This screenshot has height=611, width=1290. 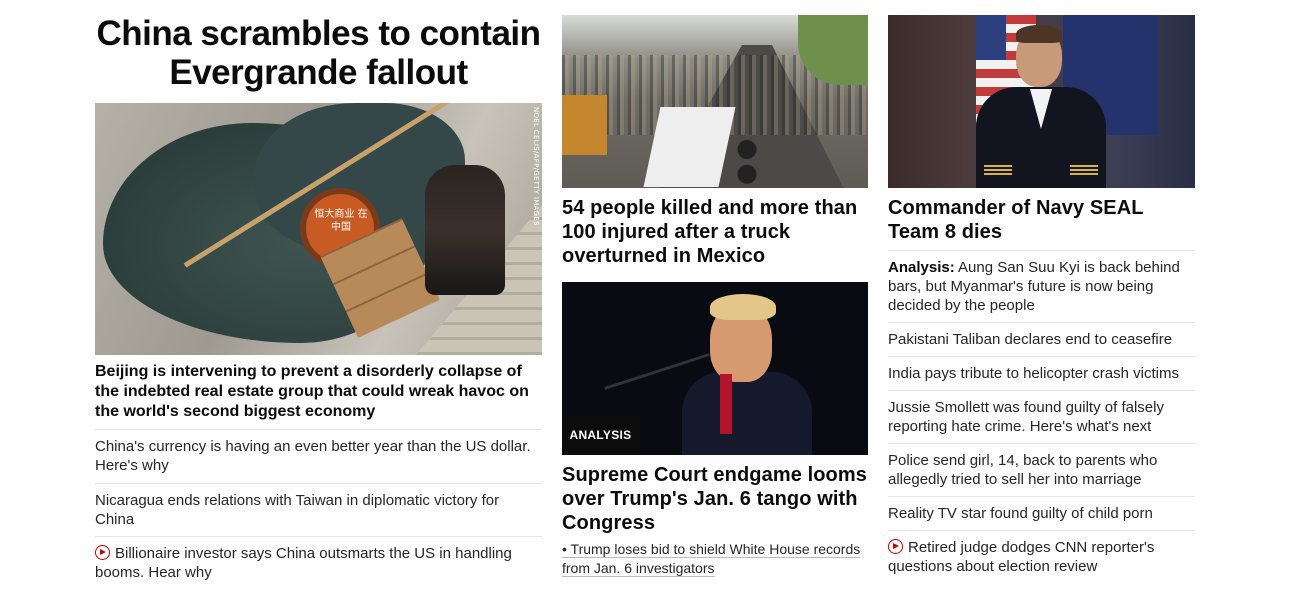 I want to click on analysis-badge: ANALYSIS, so click(x=600, y=435).